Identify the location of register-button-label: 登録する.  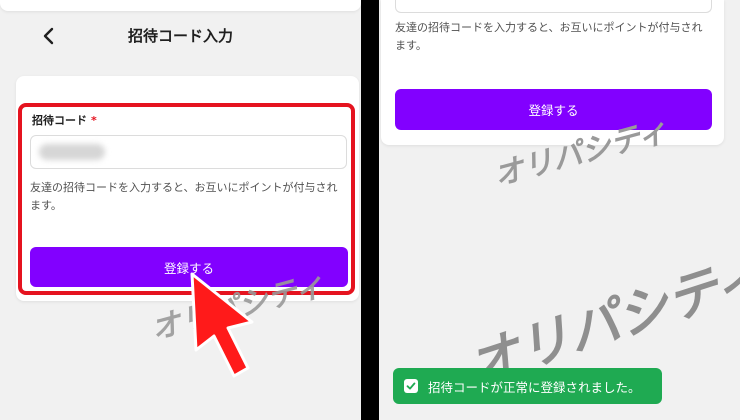
(553, 110).